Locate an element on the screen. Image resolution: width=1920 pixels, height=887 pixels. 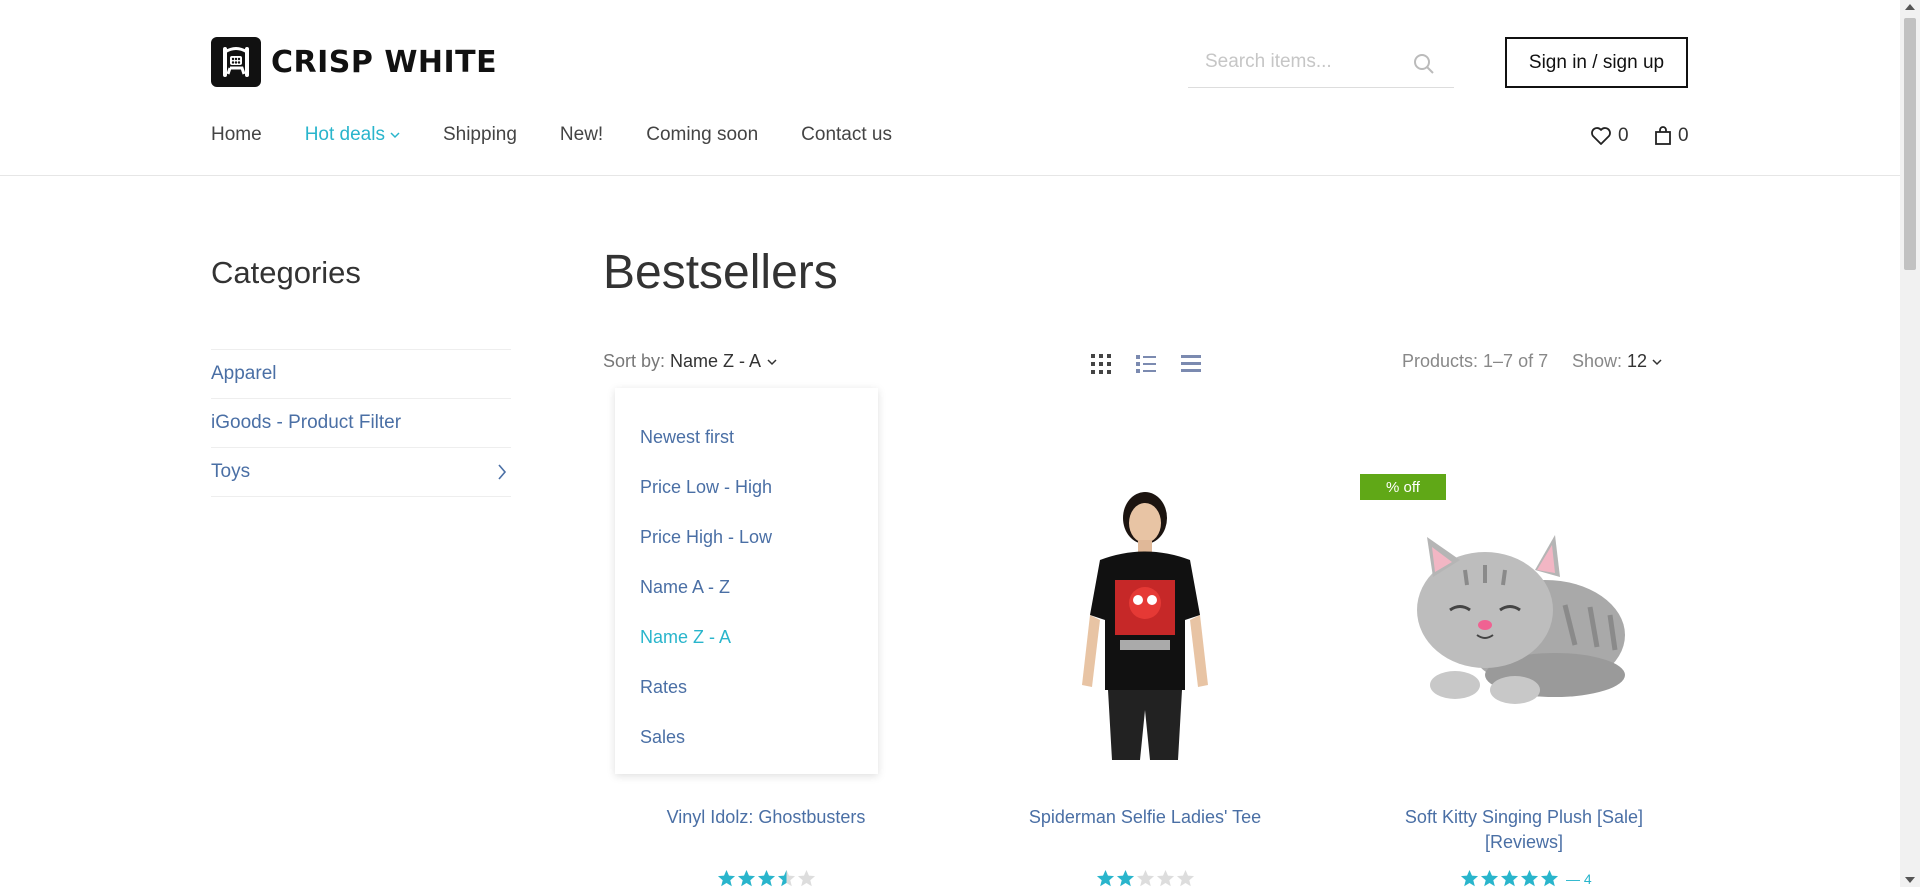
wishlist-link: 0 is located at coordinates (1609, 136).